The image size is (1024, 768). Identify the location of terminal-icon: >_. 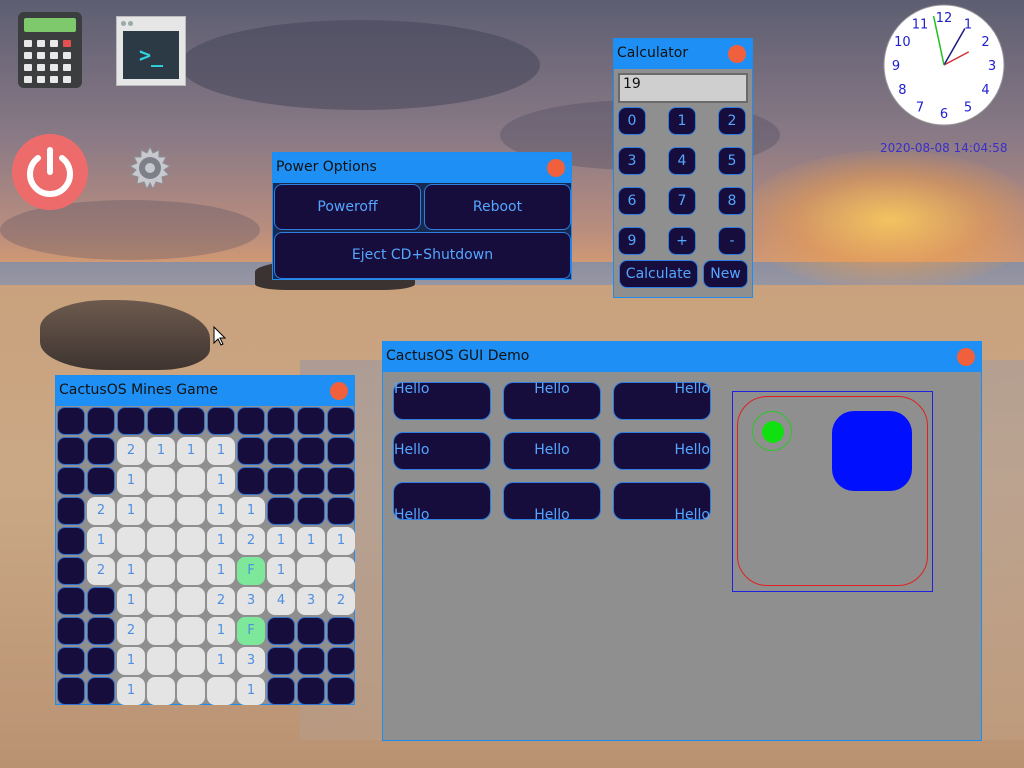
(151, 51).